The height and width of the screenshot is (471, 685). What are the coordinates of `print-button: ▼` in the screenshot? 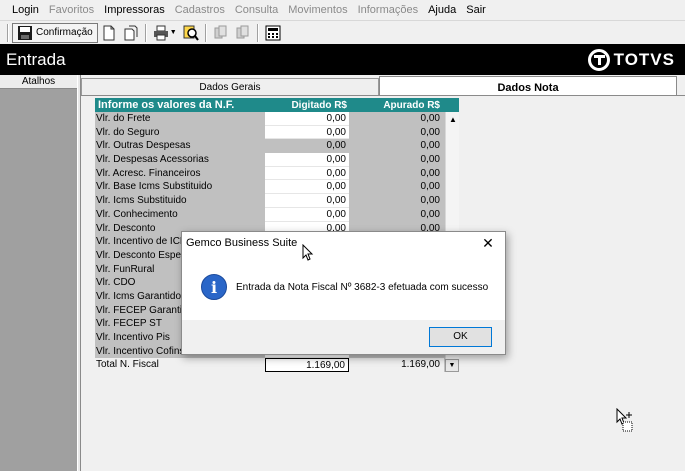 It's located at (165, 33).